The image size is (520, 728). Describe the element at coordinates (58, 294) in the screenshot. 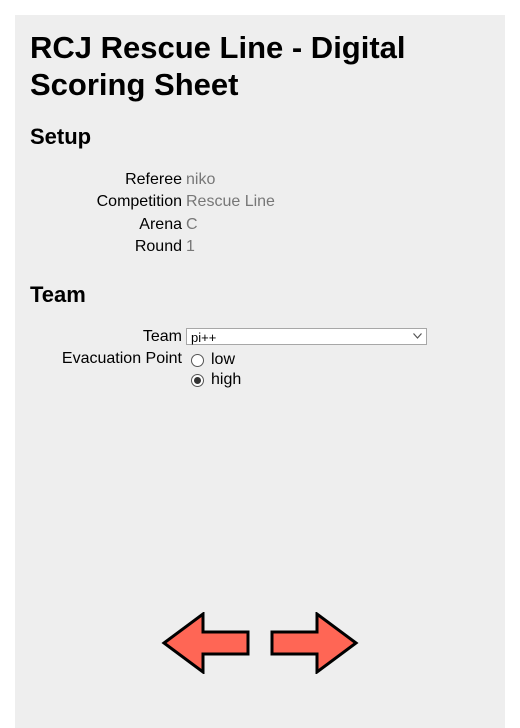

I see `team-heading: Team` at that location.